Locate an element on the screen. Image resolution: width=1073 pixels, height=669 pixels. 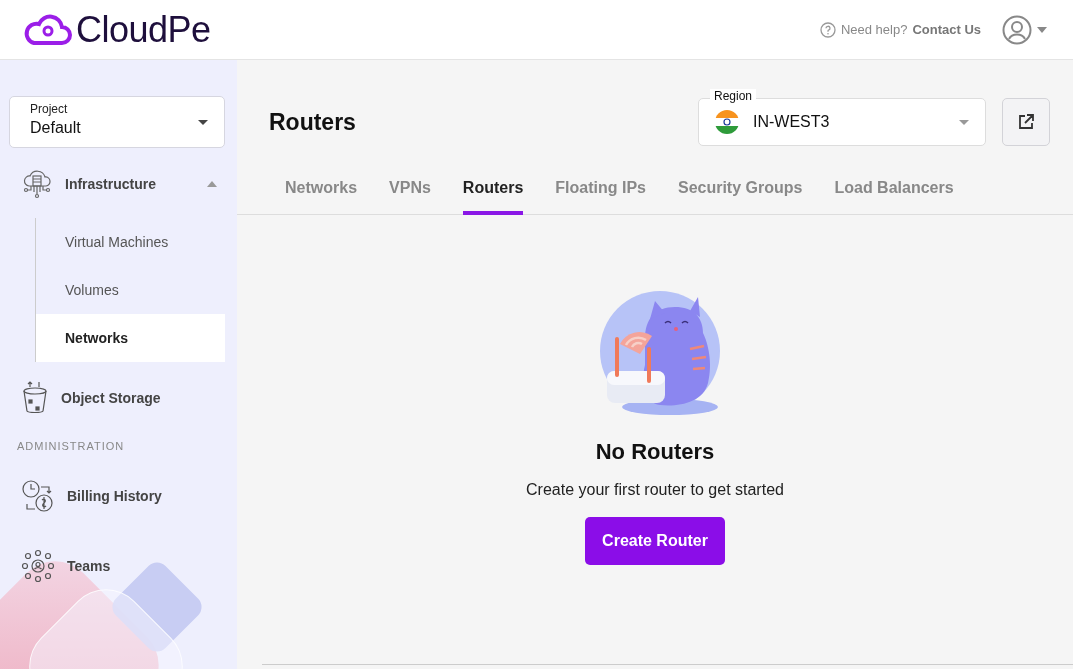
tab: Routers is located at coordinates (493, 191).